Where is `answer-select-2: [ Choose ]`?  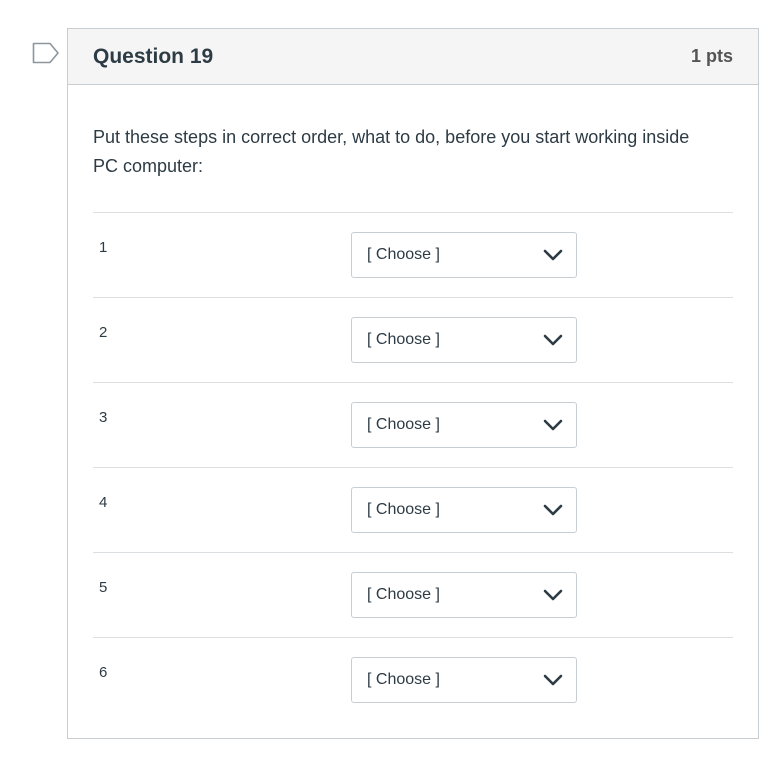 answer-select-2: [ Choose ] is located at coordinates (464, 340).